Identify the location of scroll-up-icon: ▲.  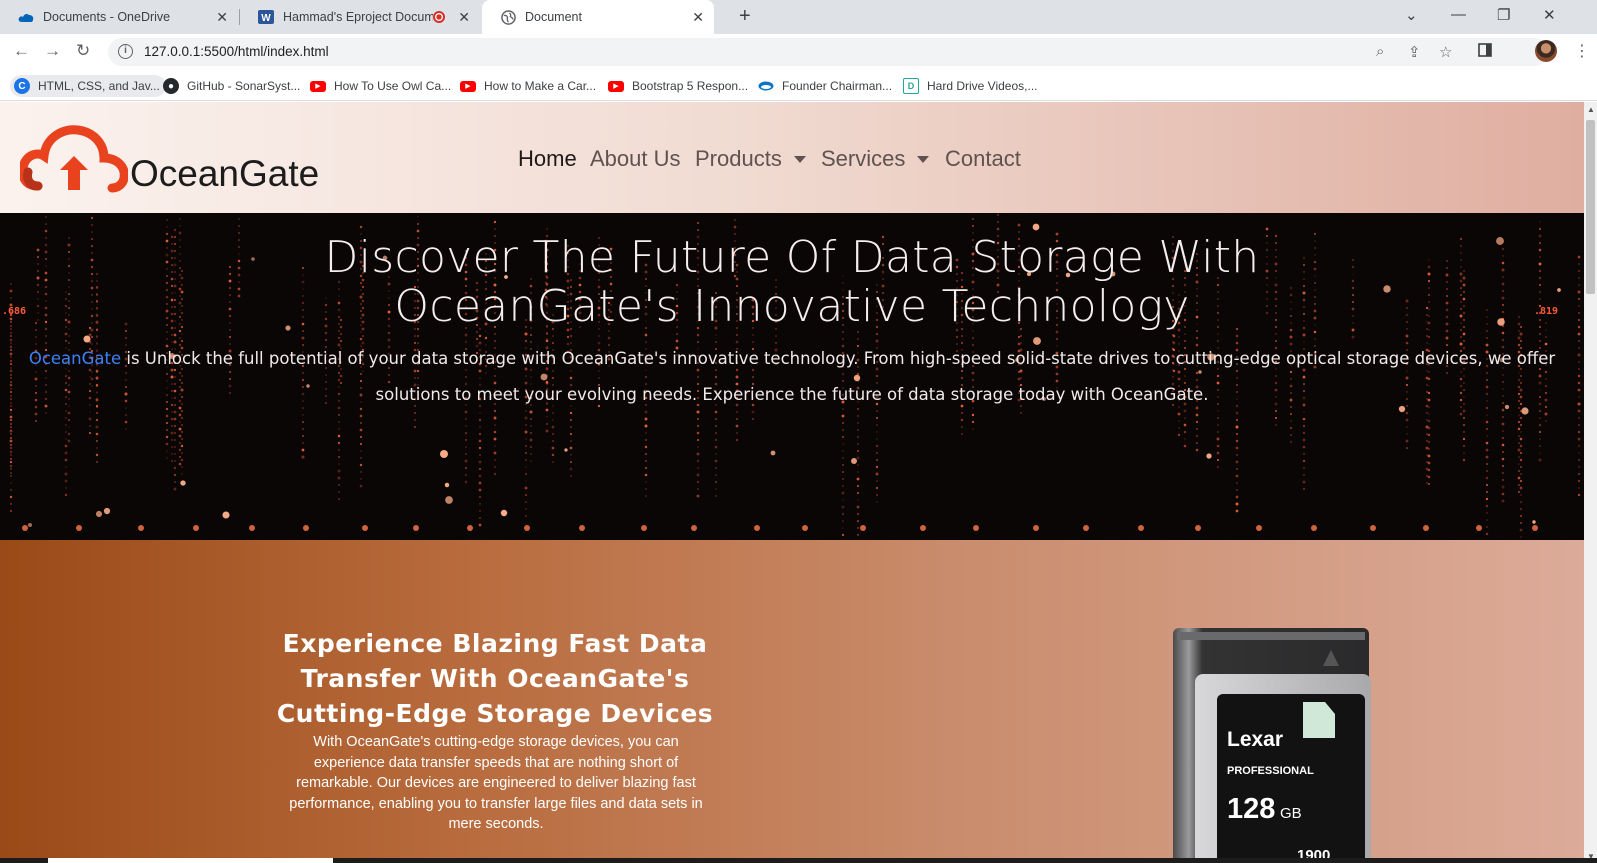
(1591, 109).